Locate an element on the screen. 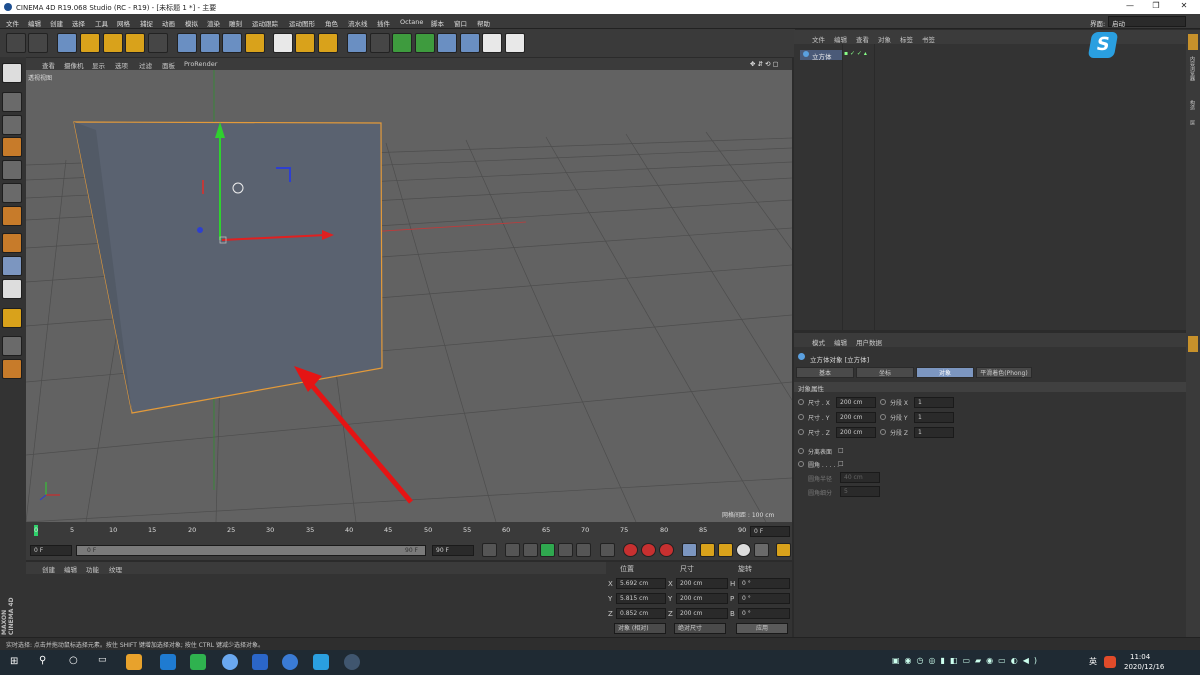 The width and height of the screenshot is (1200, 675). separate-surfaces-checkbox: □ is located at coordinates (841, 450).